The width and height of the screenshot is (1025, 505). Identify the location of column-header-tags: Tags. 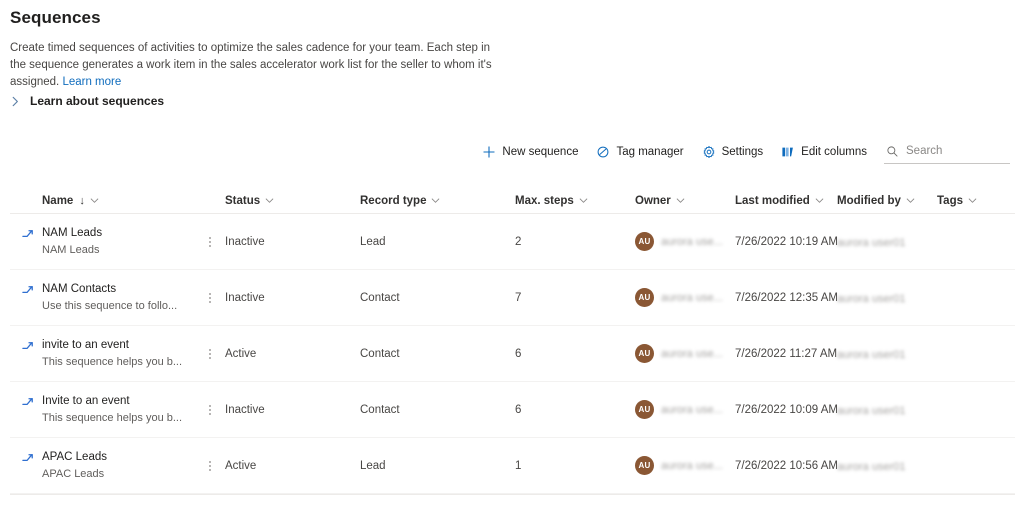
(972, 200).